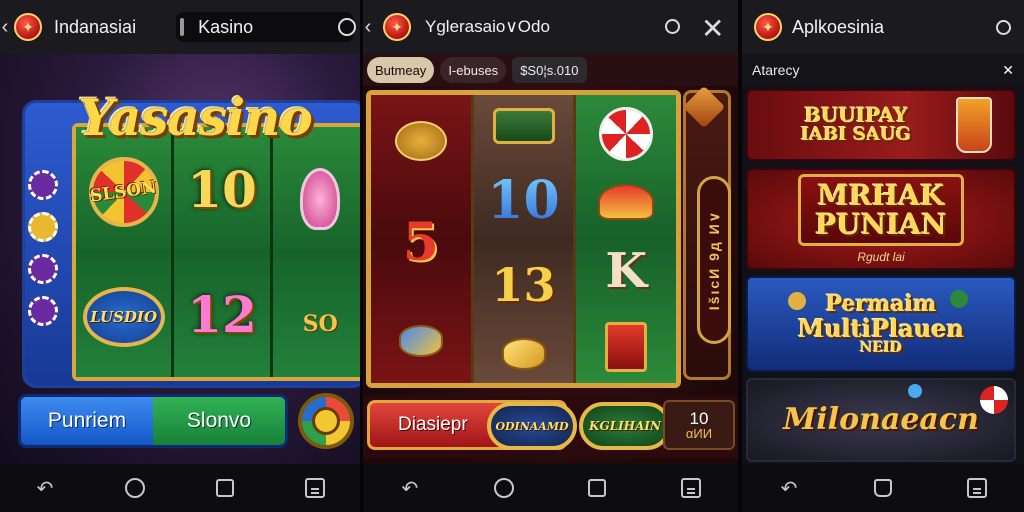 The image size is (1024, 512). What do you see at coordinates (523, 126) in the screenshot?
I see `bar-symbol` at bounding box center [523, 126].